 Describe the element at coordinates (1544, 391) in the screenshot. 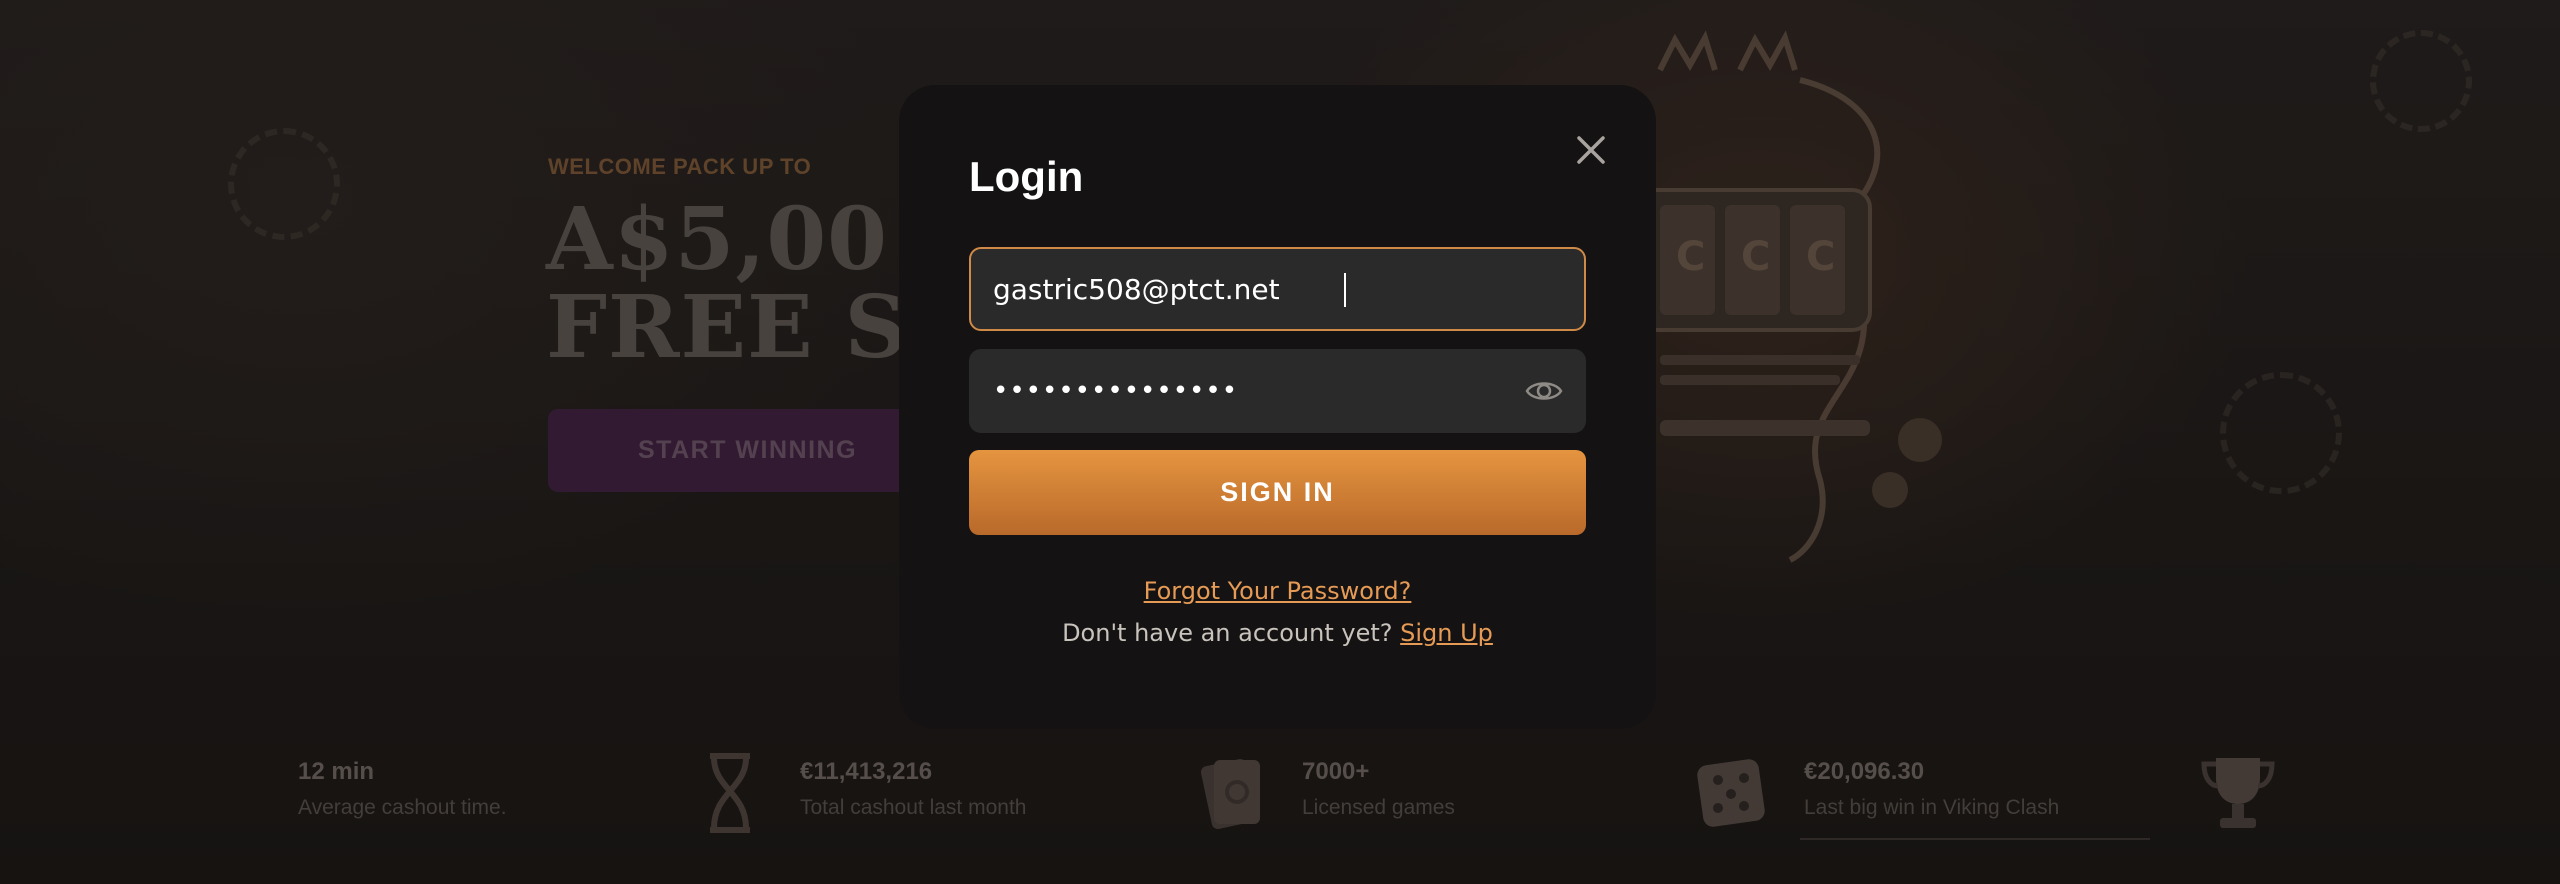

I see `eye-icon` at that location.